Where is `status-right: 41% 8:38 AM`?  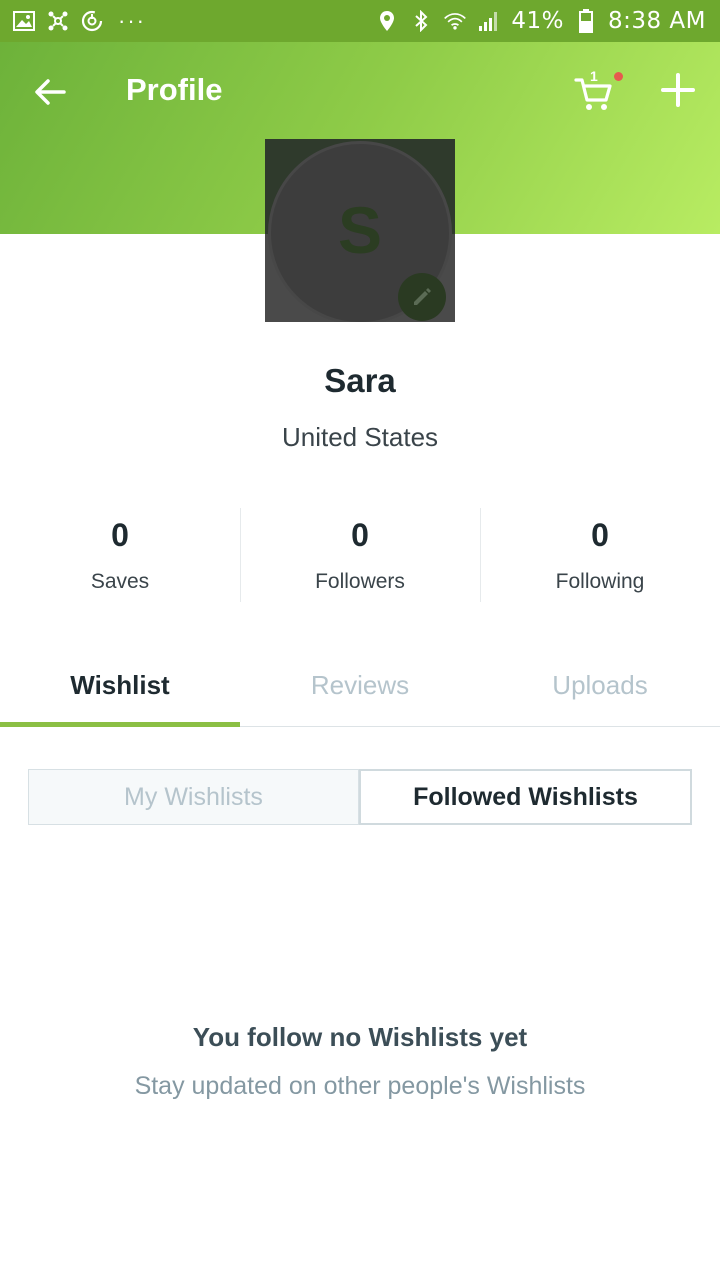
status-right: 41% 8:38 AM is located at coordinates (540, 21).